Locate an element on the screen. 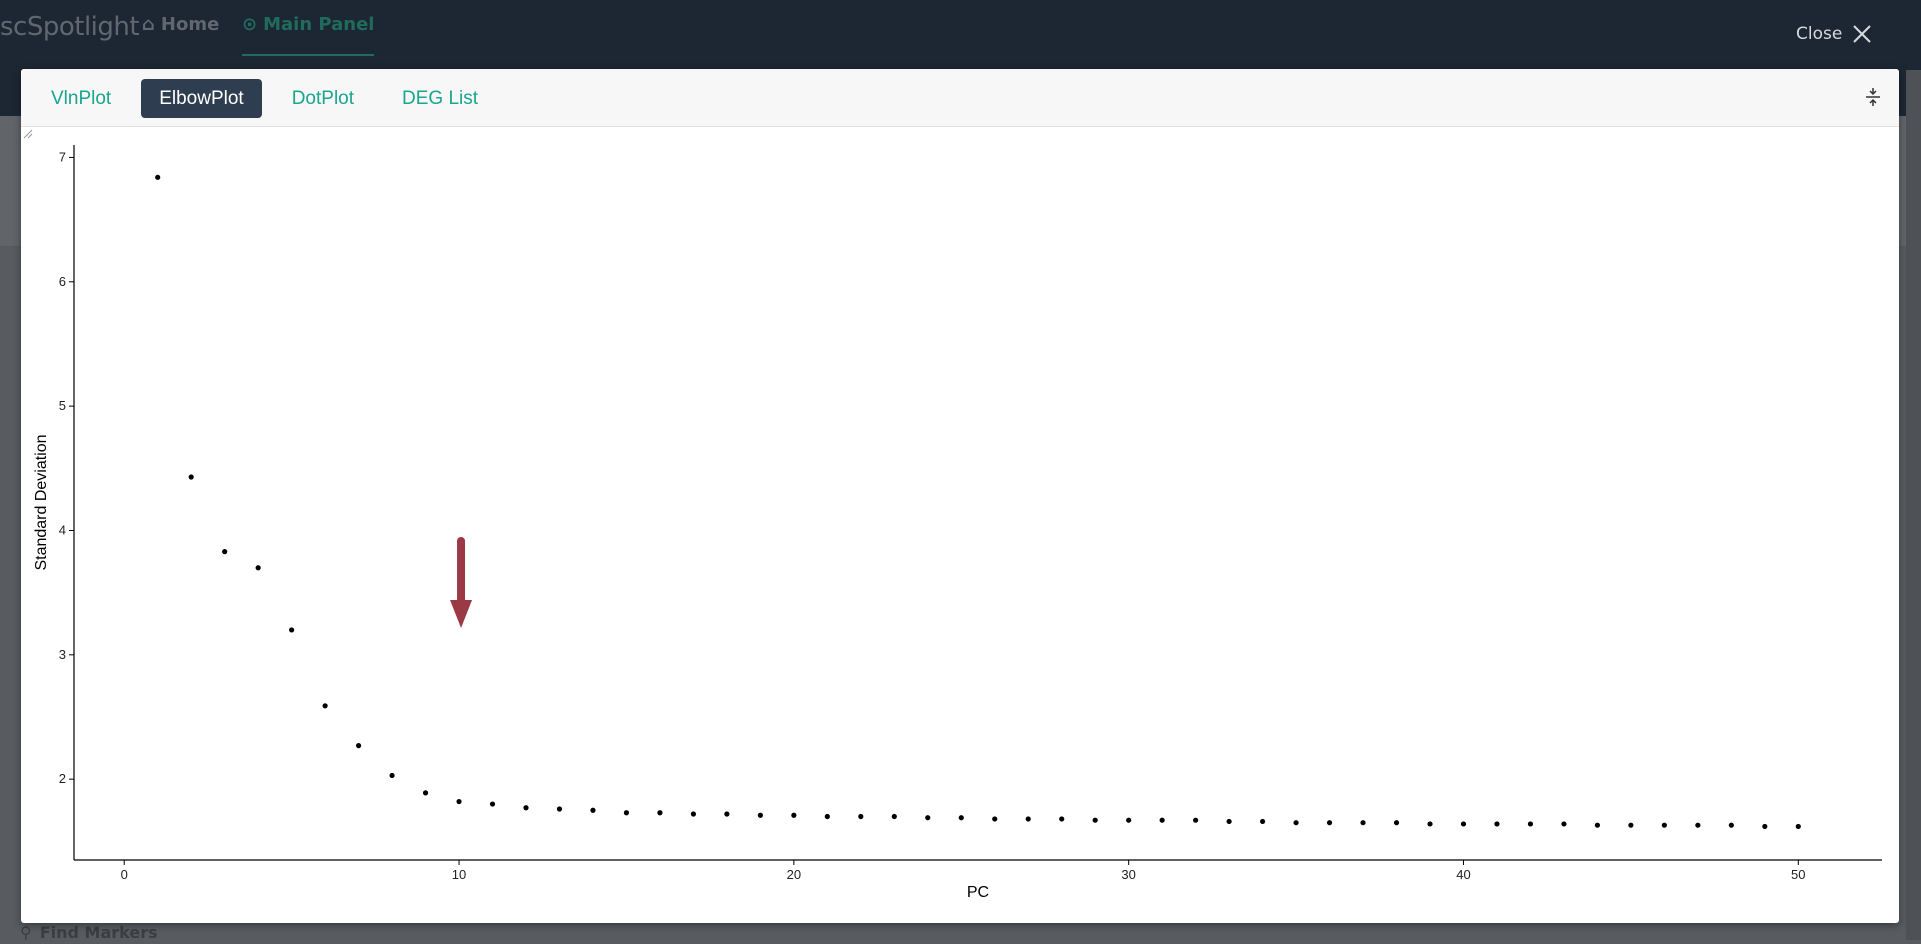  x-tick-label: 20 is located at coordinates (794, 874).